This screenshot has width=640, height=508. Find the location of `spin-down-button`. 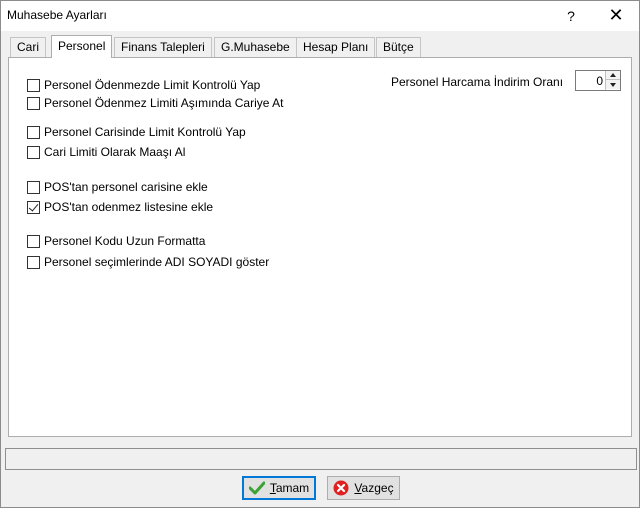

spin-down-button is located at coordinates (613, 84).